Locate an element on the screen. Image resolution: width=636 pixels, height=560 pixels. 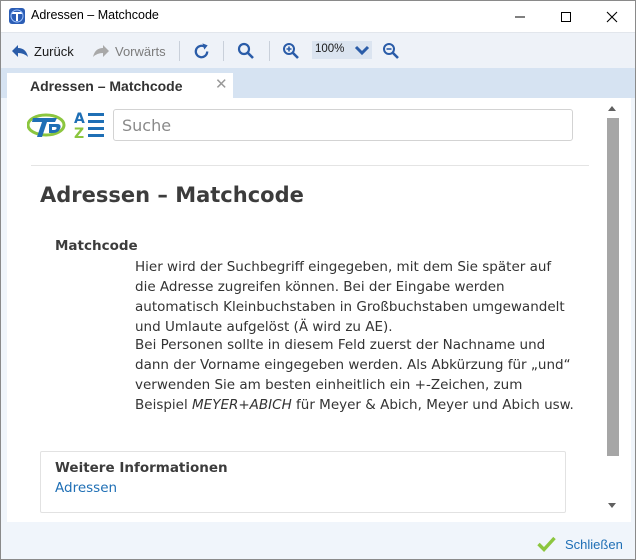
refresh-button is located at coordinates (201, 51).